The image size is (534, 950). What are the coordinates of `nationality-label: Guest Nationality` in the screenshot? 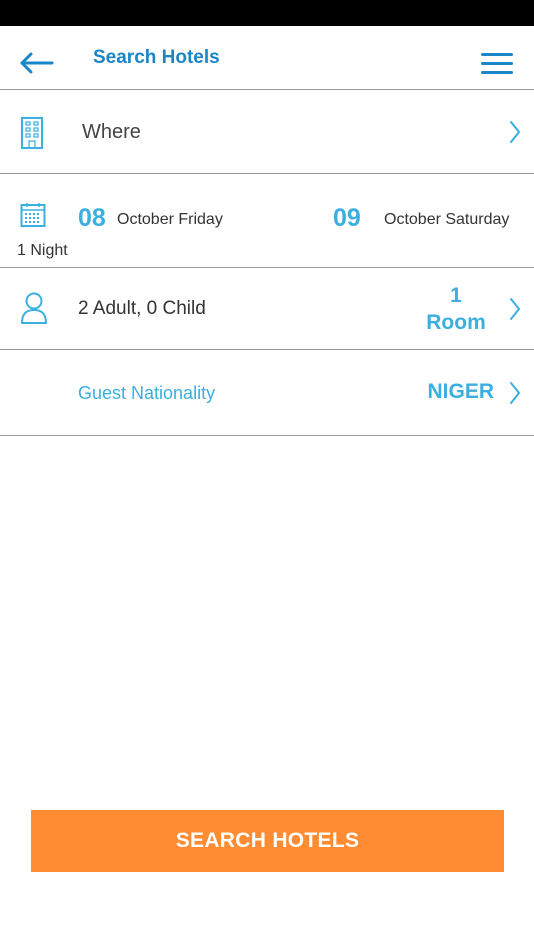 It's located at (147, 393).